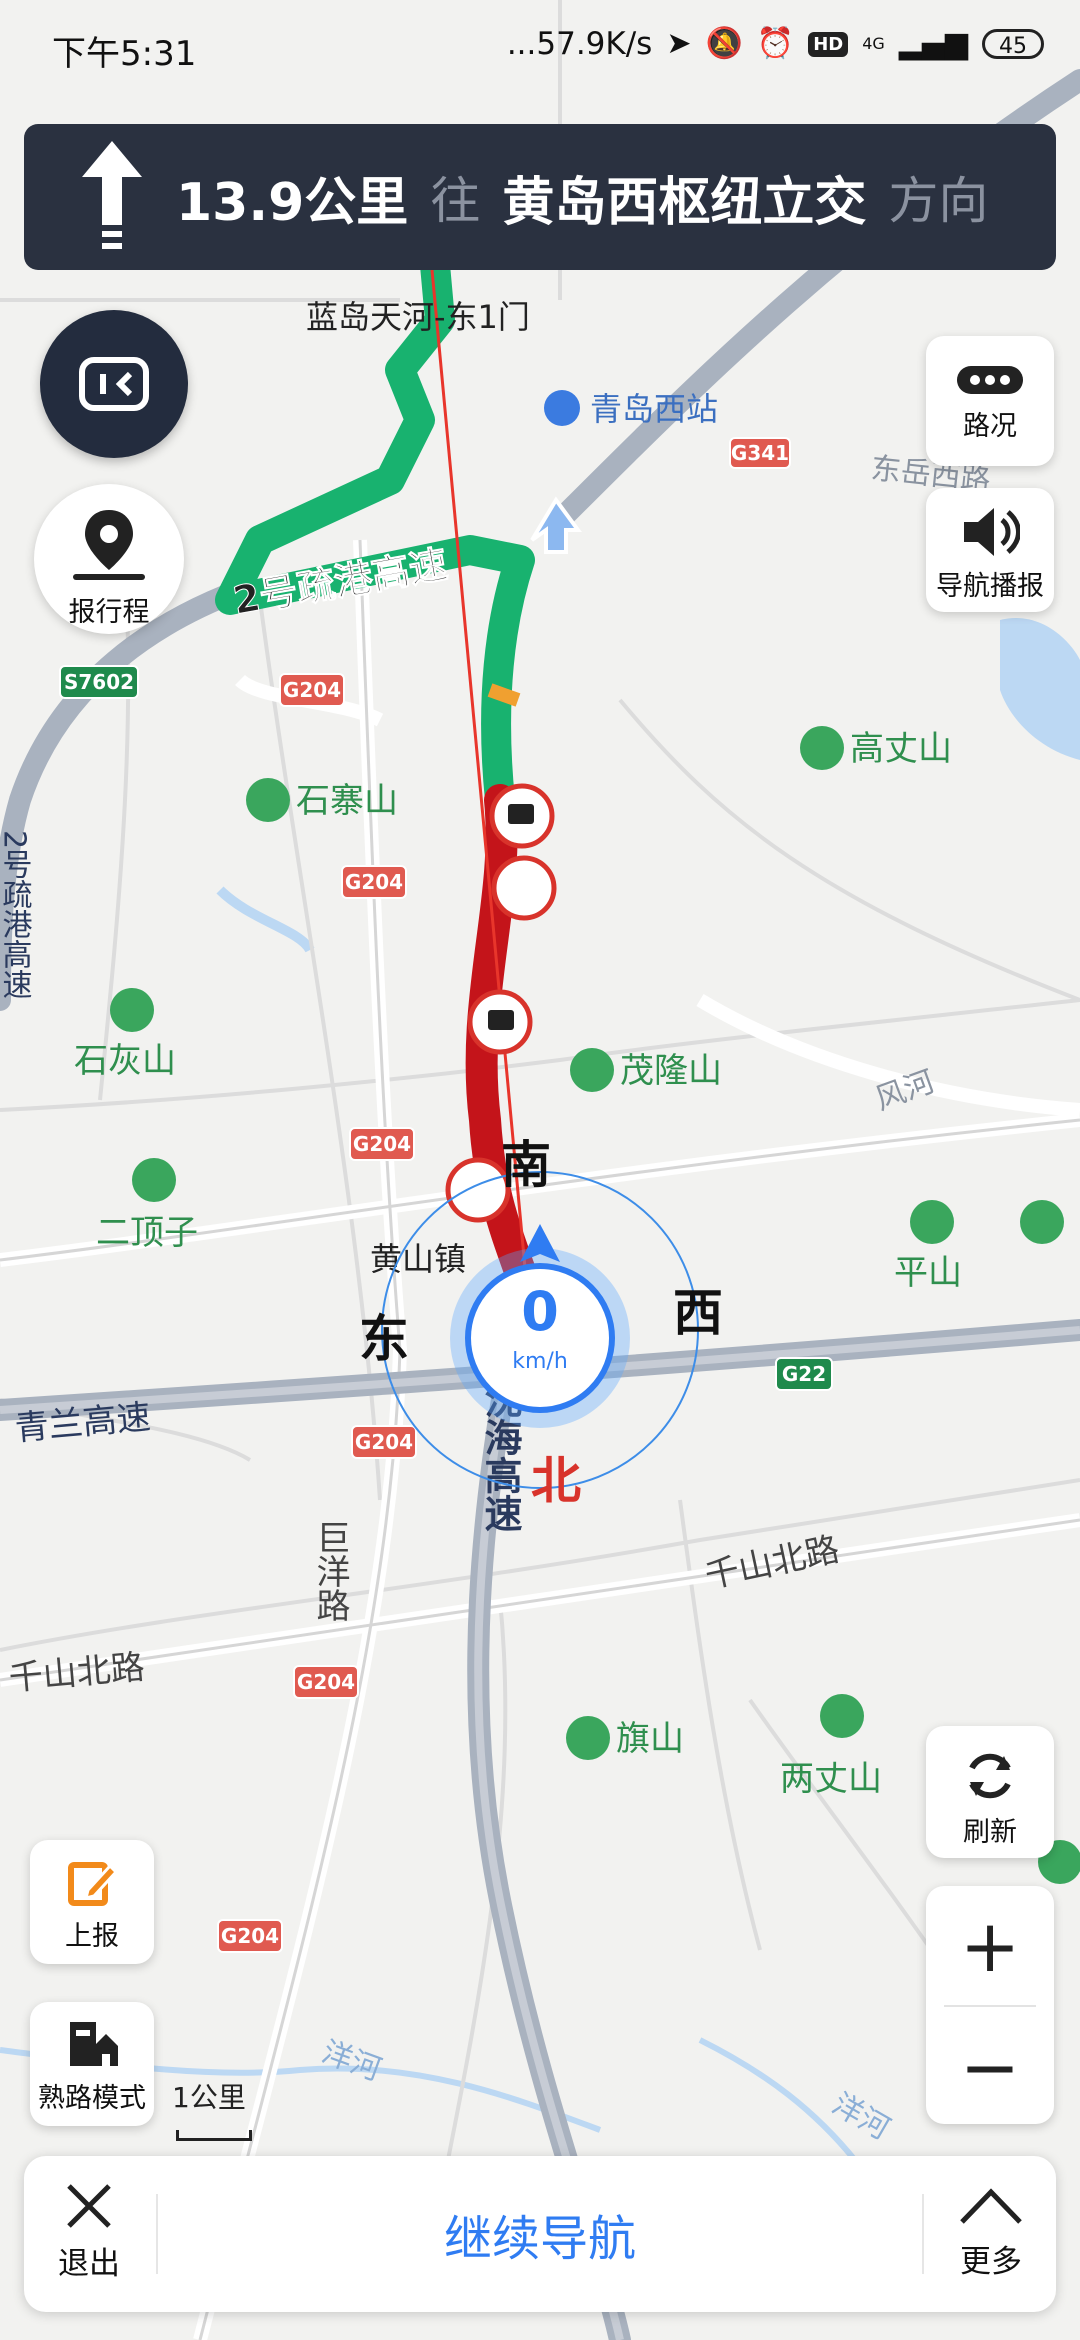 The height and width of the screenshot is (2340, 1080). Describe the element at coordinates (991, 2206) in the screenshot. I see `chevron-up-icon` at that location.